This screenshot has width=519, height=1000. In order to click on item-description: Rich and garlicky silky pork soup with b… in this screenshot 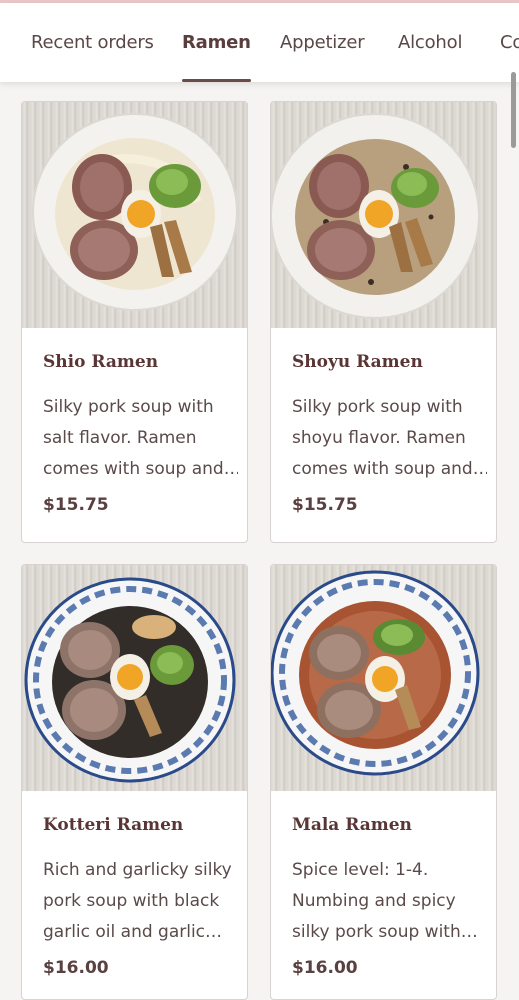, I will do `click(137, 901)`.